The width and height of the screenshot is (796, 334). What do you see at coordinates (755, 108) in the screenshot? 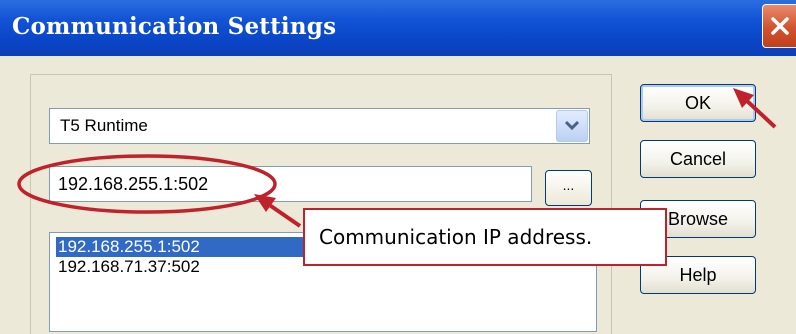
I see `arrow-to-ok-icon` at bounding box center [755, 108].